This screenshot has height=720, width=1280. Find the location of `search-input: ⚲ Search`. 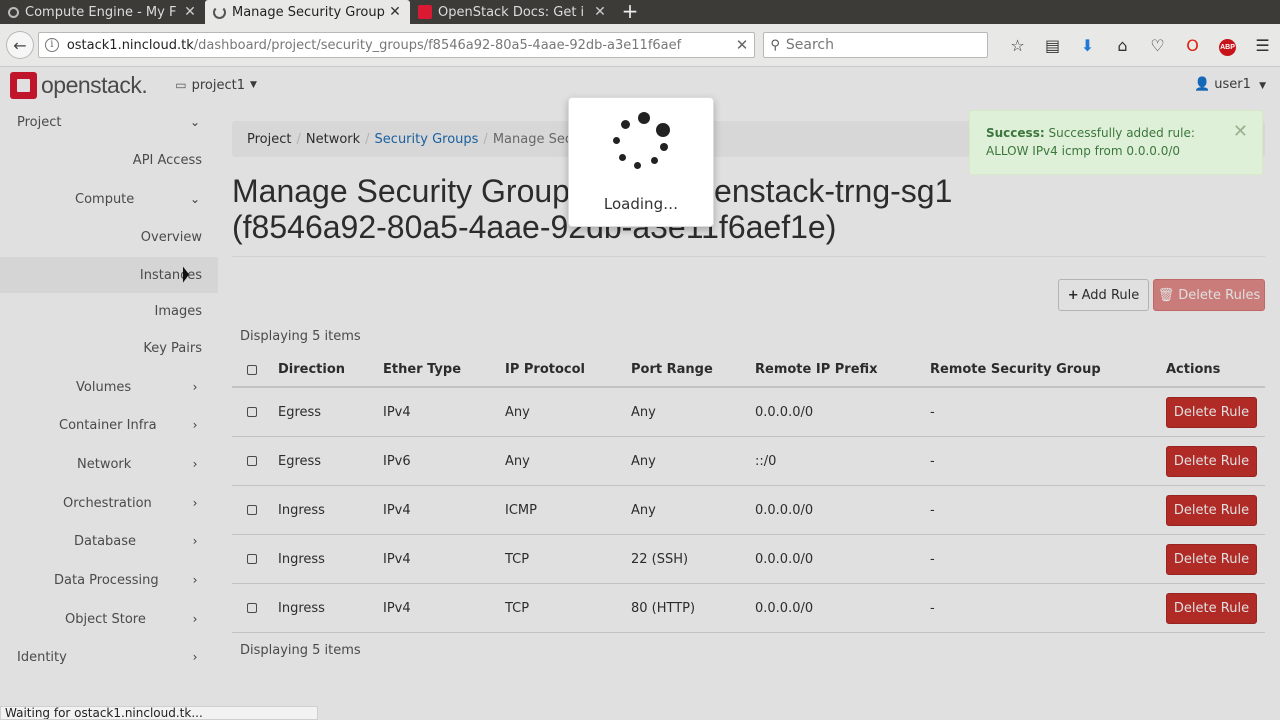

search-input: ⚲ Search is located at coordinates (875, 45).